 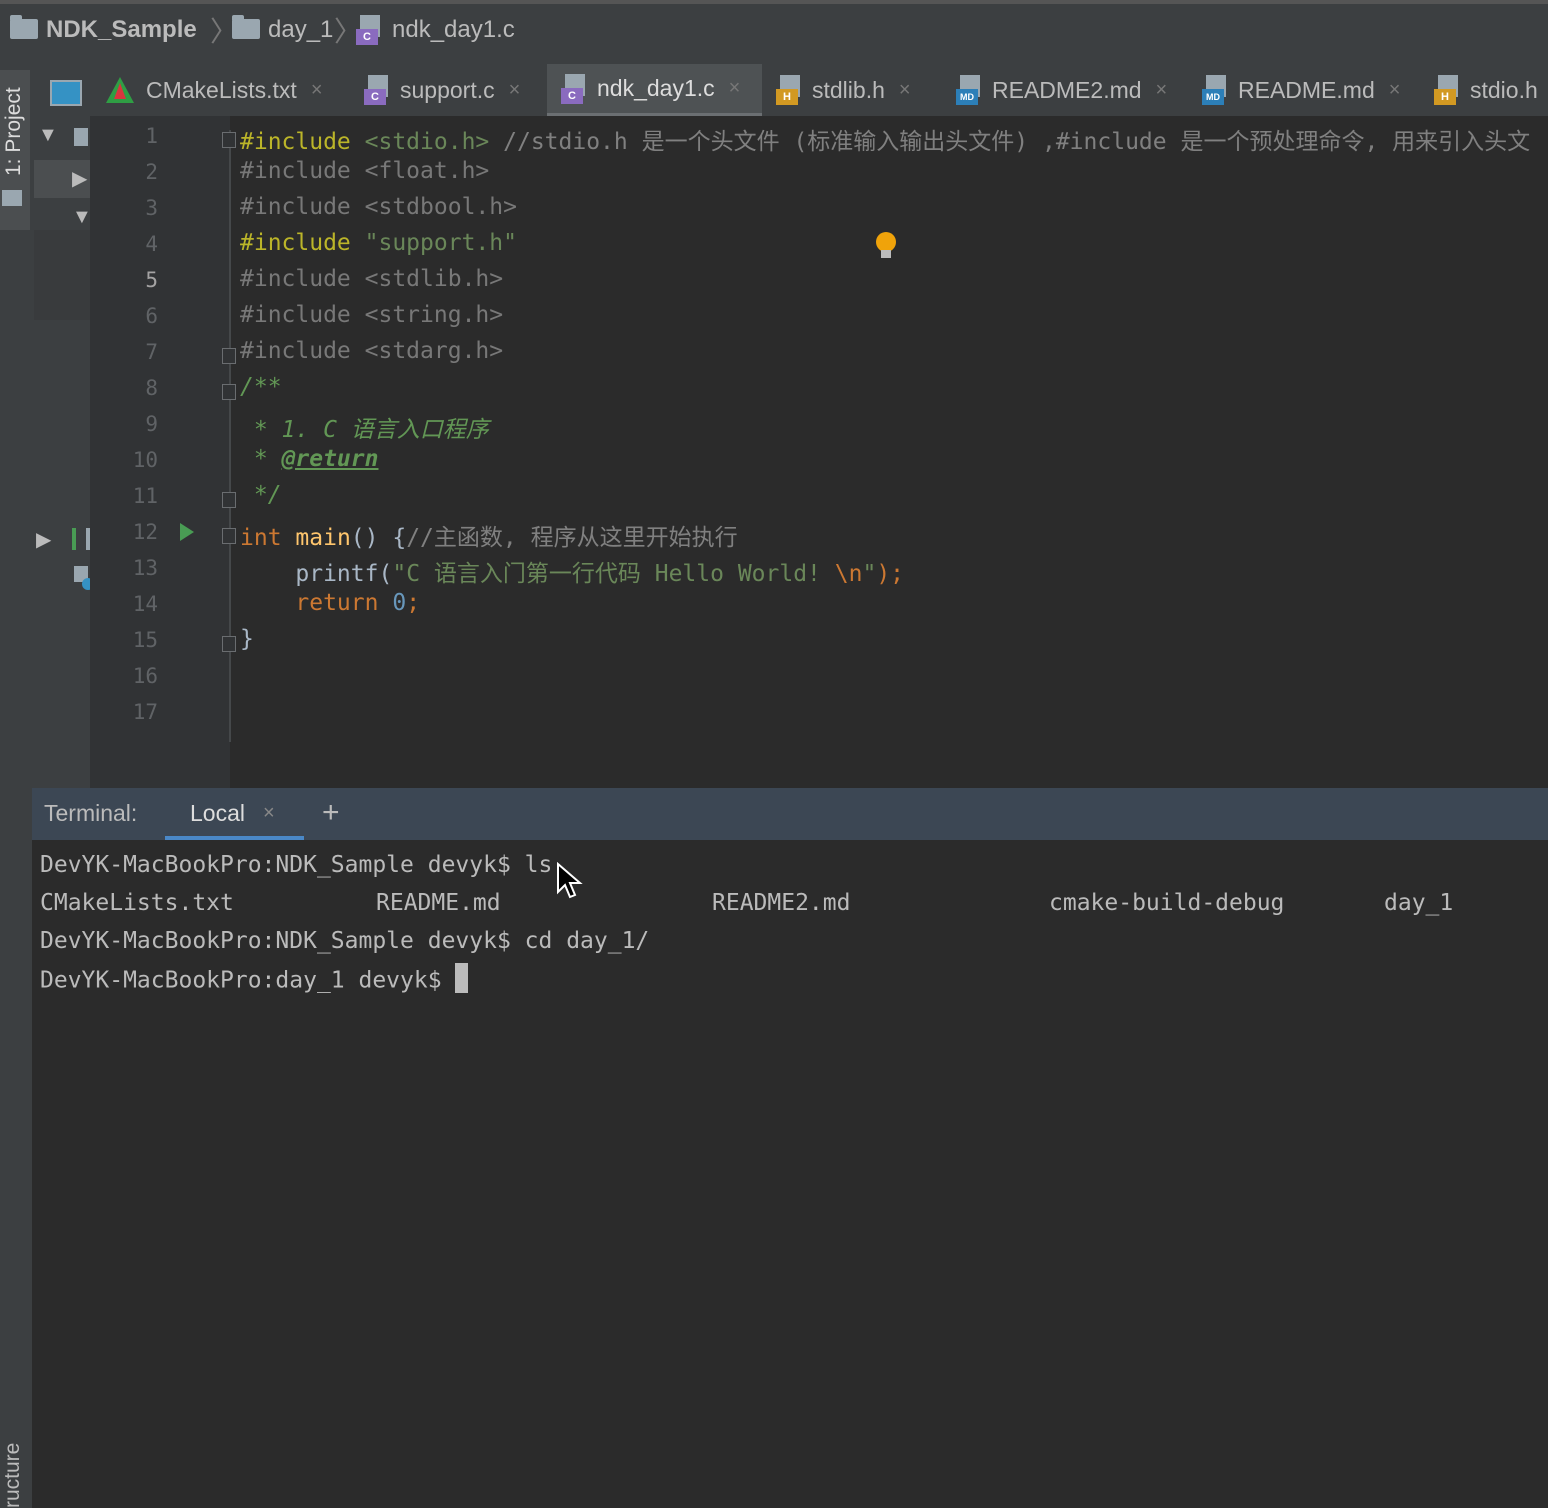 What do you see at coordinates (145, 712) in the screenshot?
I see `line-number: 17` at bounding box center [145, 712].